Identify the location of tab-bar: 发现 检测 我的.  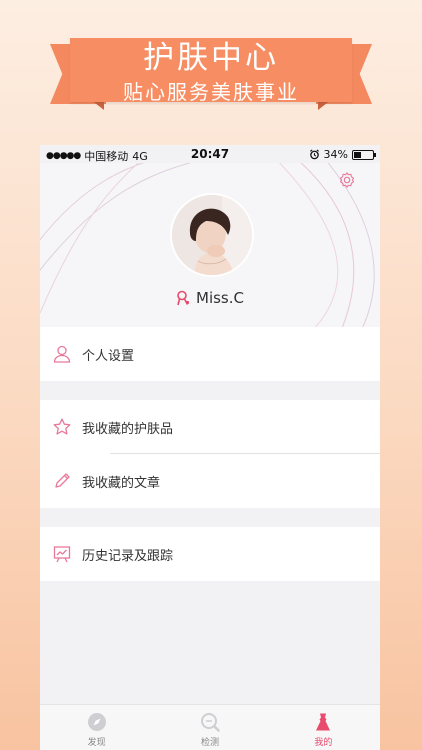
(210, 727).